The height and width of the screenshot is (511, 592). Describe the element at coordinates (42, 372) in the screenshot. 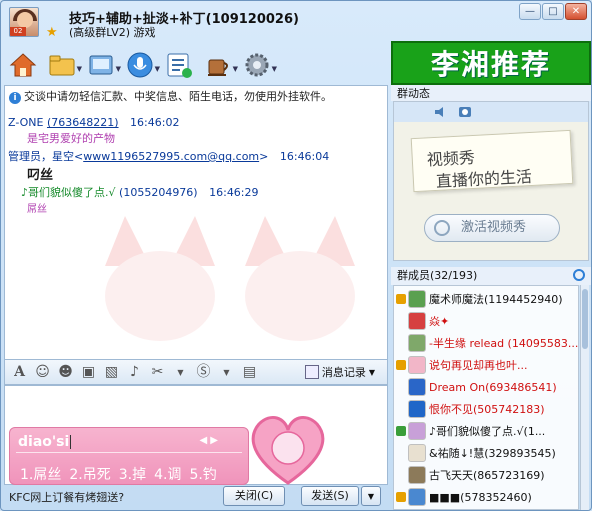

I see `emoji-icon: ☺` at that location.